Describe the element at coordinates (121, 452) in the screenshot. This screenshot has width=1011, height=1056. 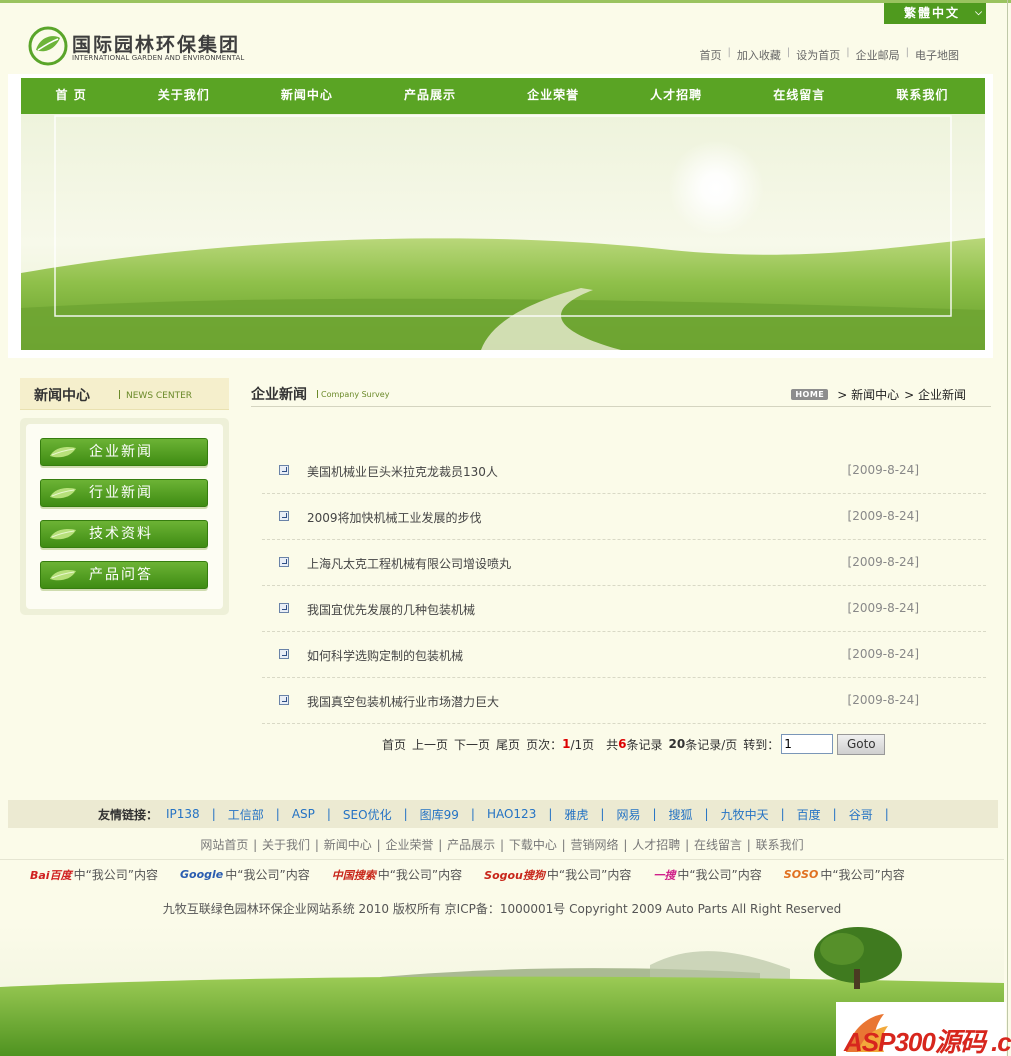
I see `sidebar-item-label: 企业新闻` at that location.